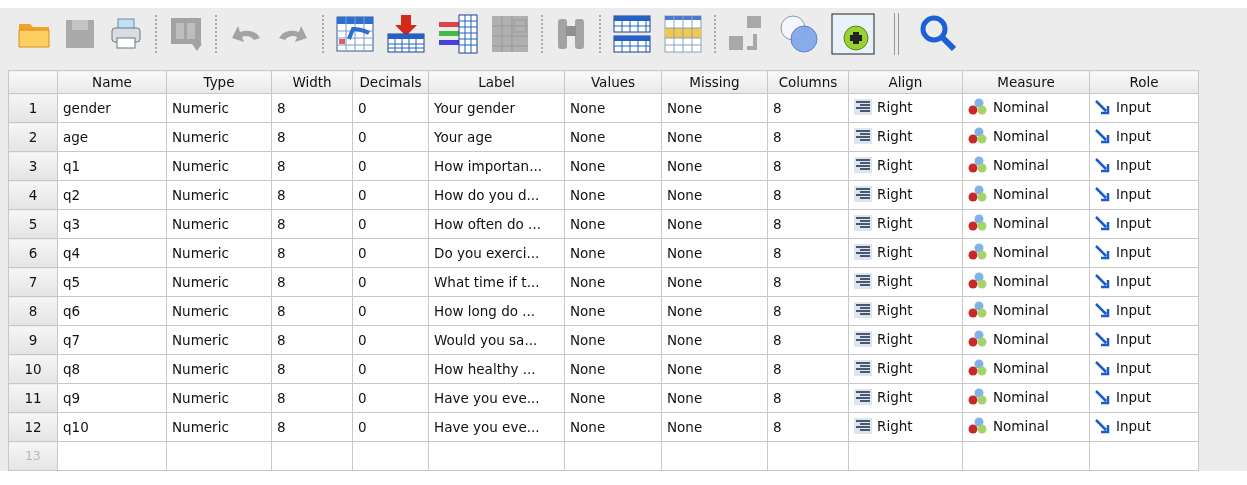 Image resolution: width=1247 pixels, height=485 pixels. I want to click on row-number: 9, so click(33, 340).